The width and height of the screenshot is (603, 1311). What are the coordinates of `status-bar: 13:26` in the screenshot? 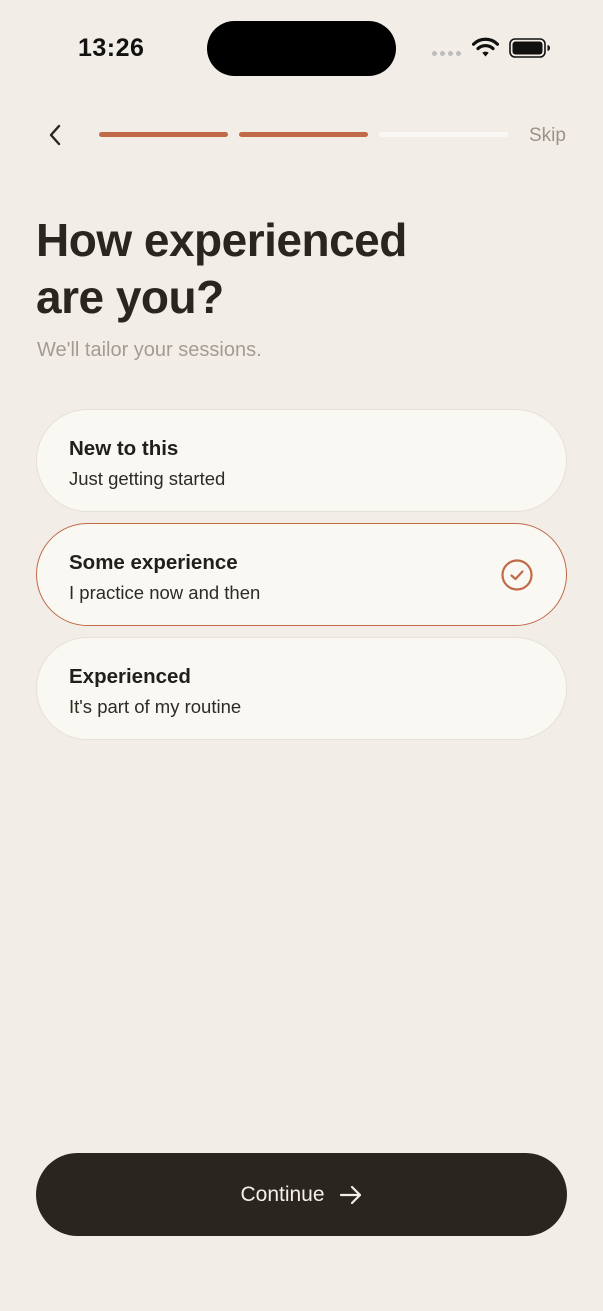 It's located at (301, 50).